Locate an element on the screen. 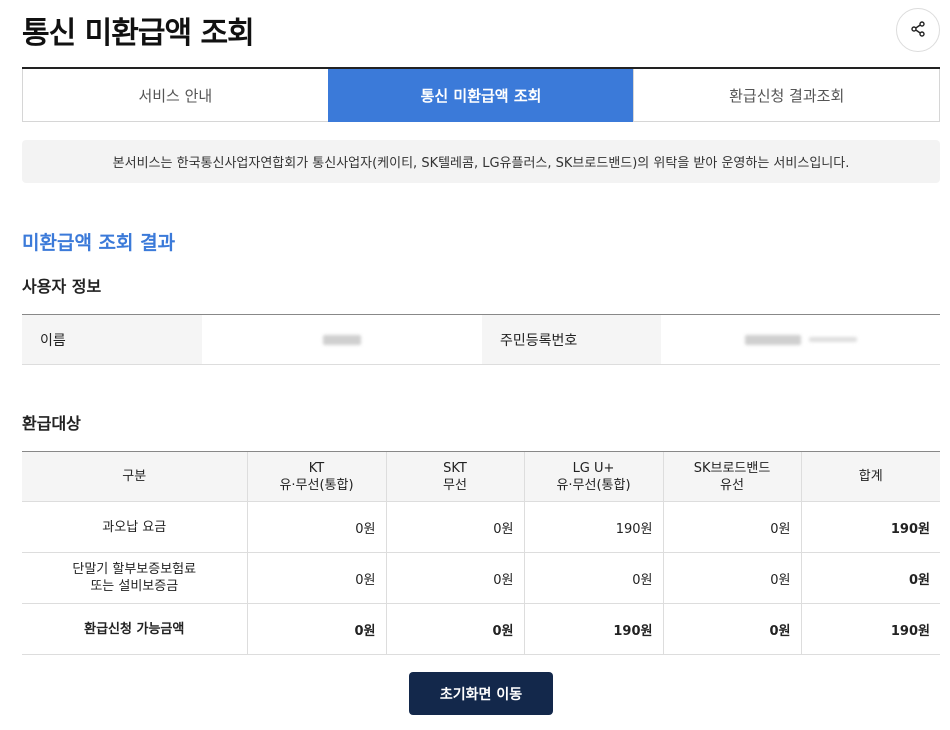 Image resolution: width=950 pixels, height=730 pixels. masked-name is located at coordinates (342, 339).